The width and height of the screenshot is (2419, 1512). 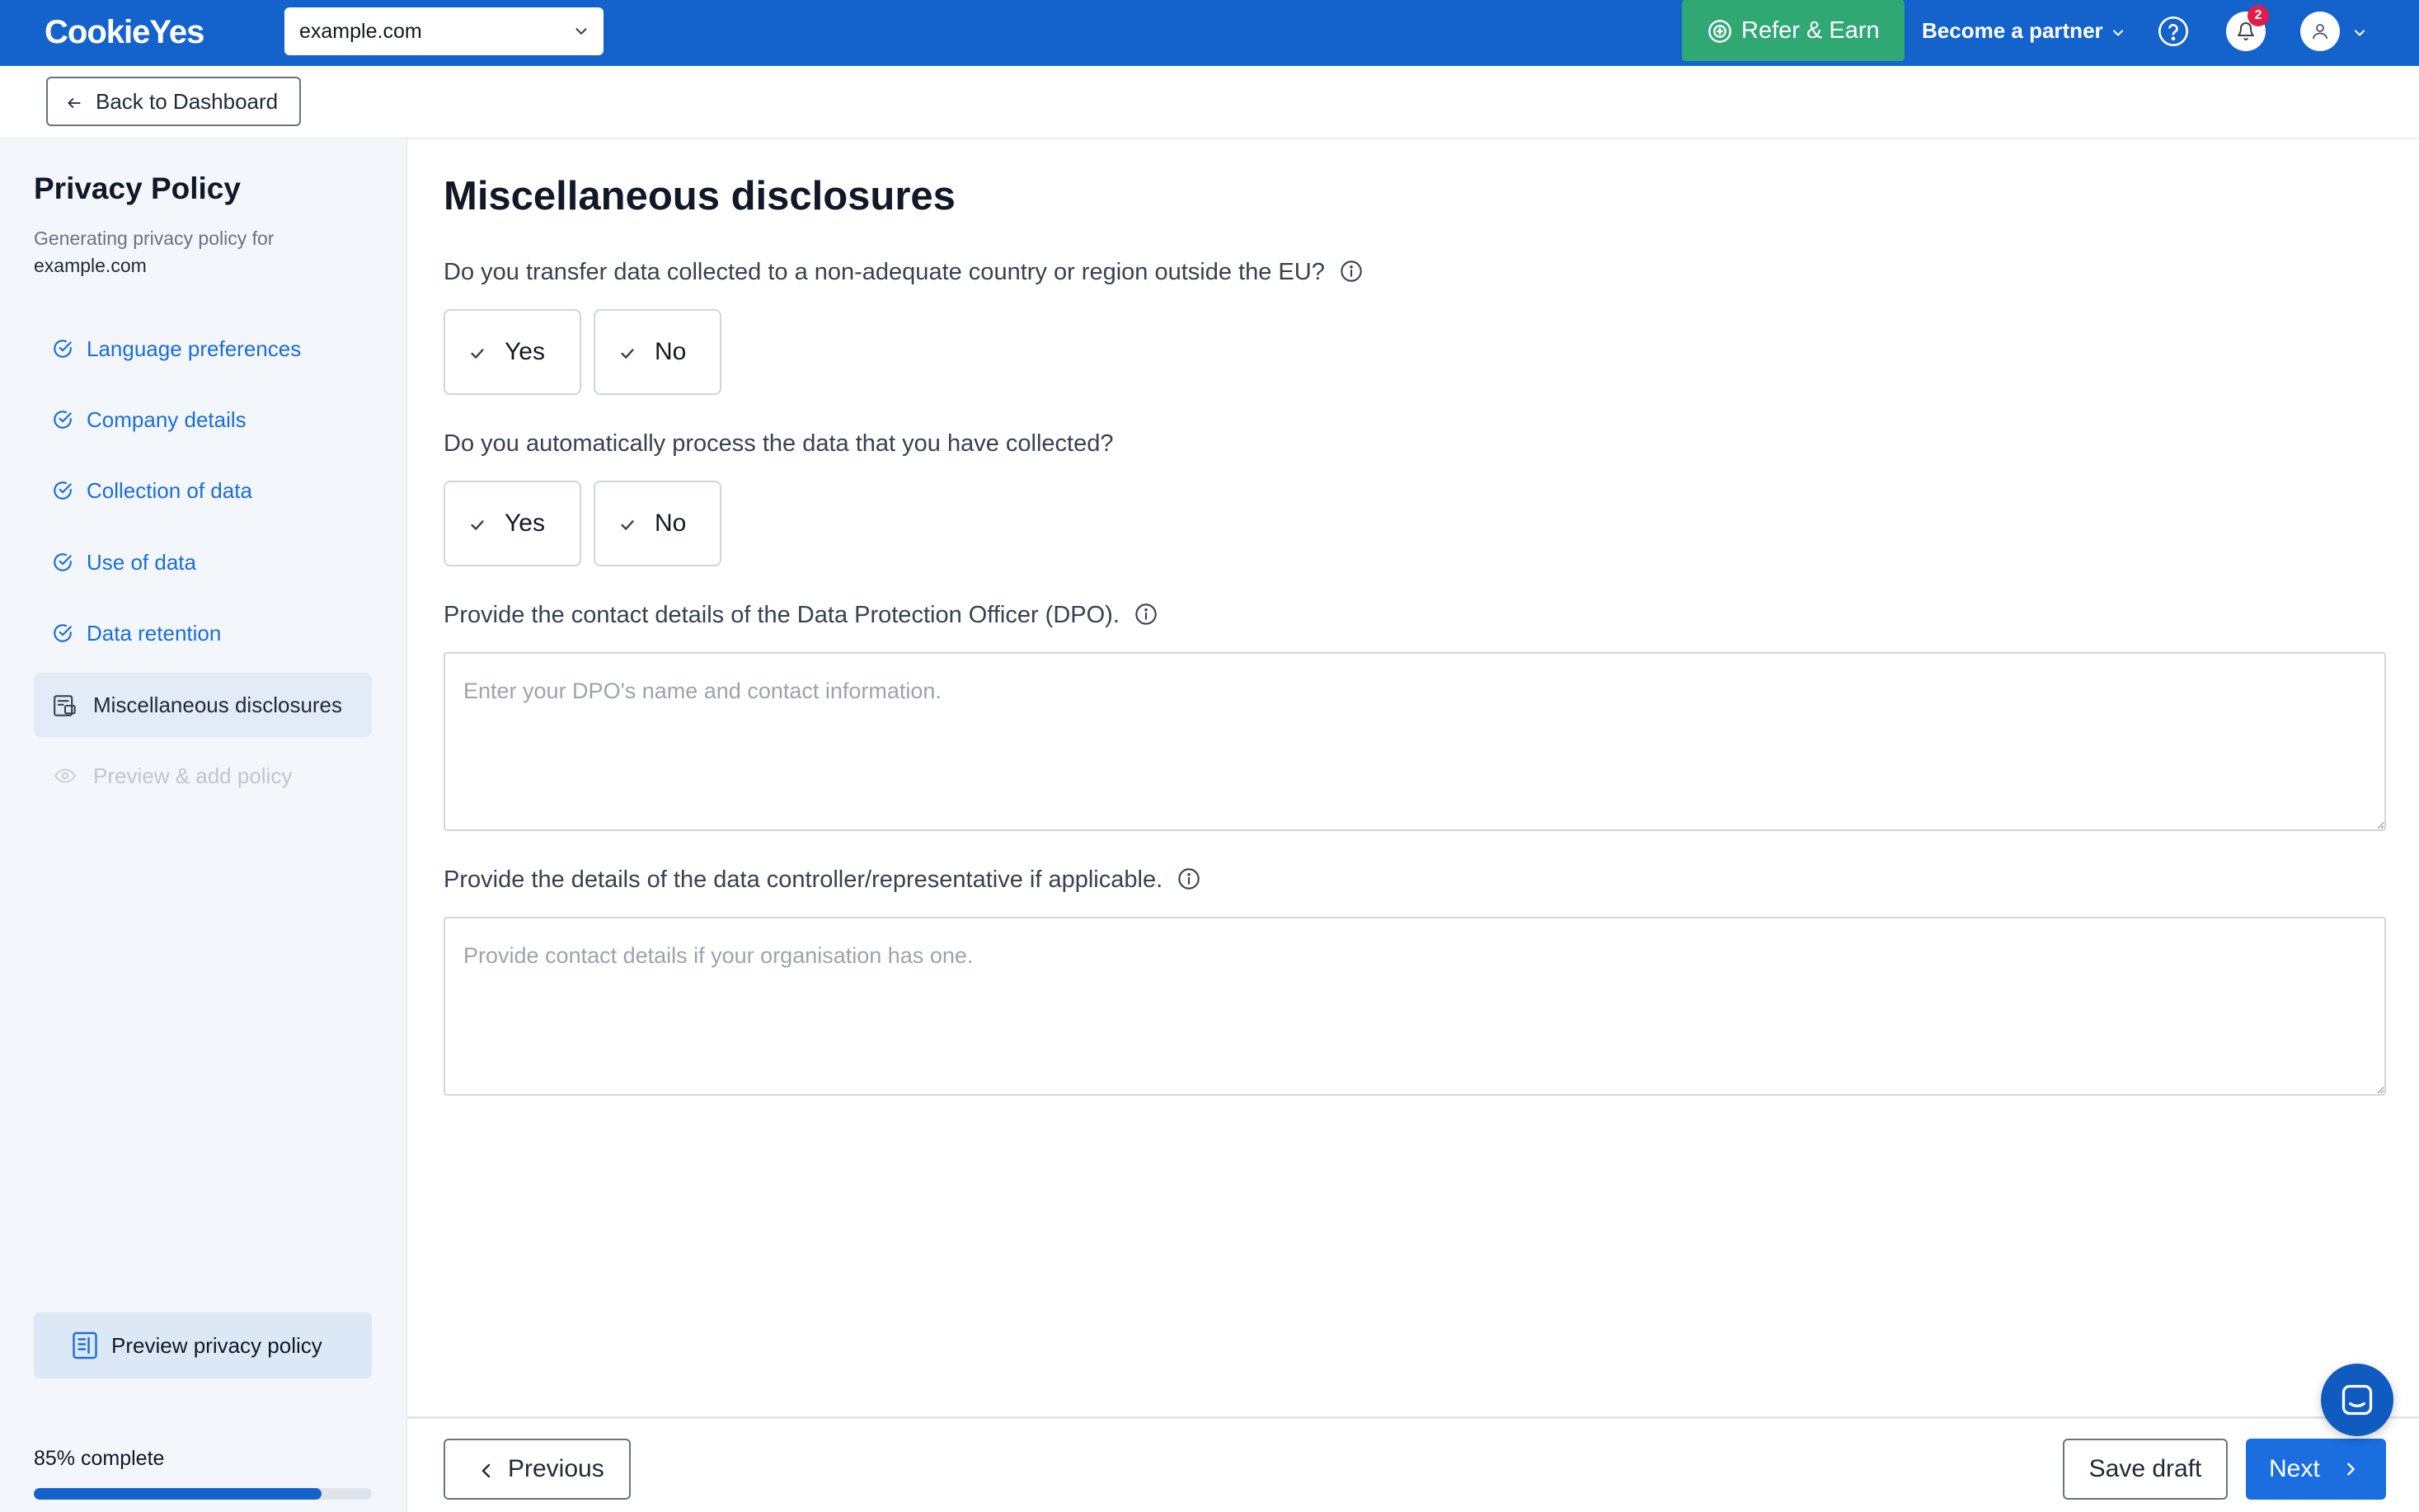 What do you see at coordinates (1415, 1006) in the screenshot?
I see `data-controller-textarea` at bounding box center [1415, 1006].